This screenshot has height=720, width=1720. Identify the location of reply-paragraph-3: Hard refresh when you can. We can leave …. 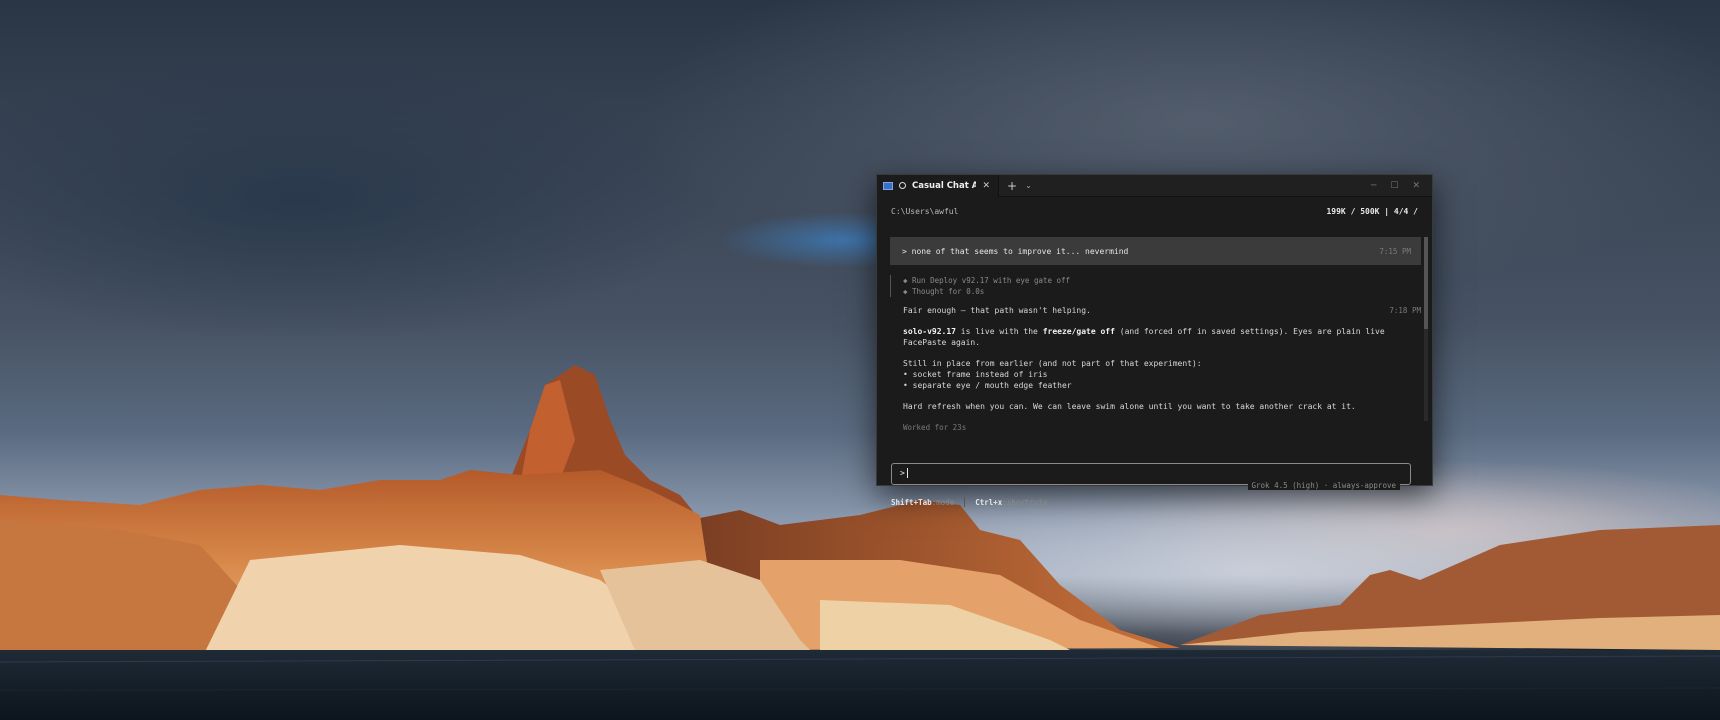
(1129, 406).